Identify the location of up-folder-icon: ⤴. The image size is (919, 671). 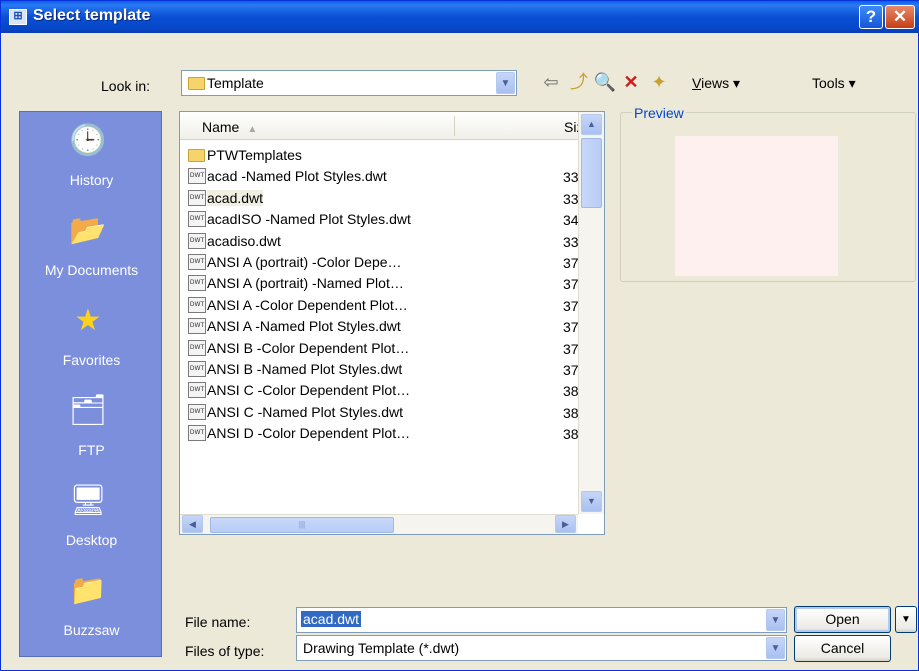
(579, 82).